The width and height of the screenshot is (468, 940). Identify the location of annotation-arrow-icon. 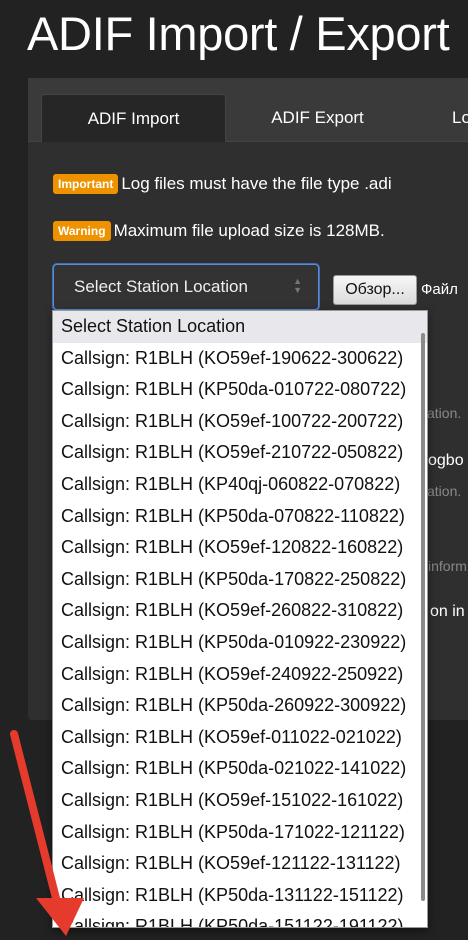
(47, 833).